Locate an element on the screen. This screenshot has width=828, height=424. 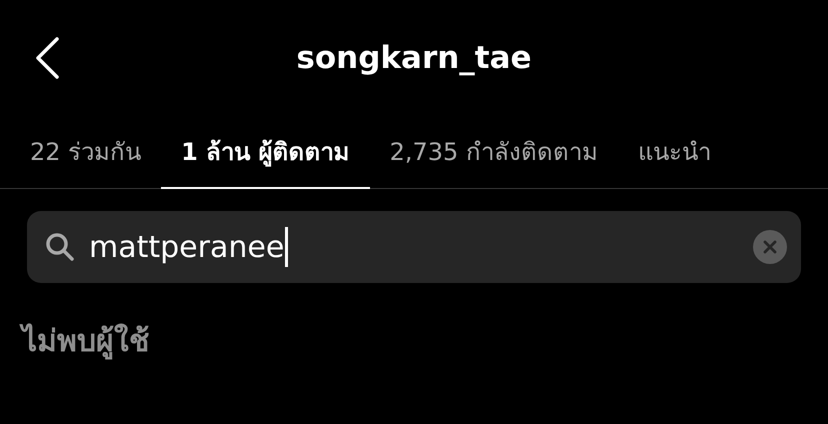
search-icon is located at coordinates (60, 247).